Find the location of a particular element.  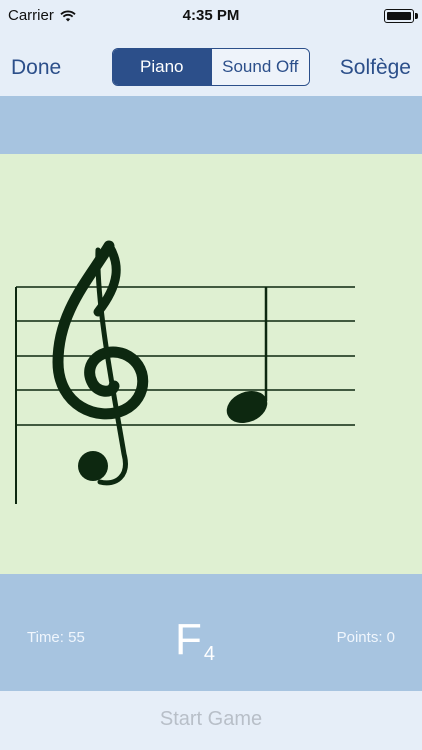

sound-off-segment: Sound Off is located at coordinates (259, 67).